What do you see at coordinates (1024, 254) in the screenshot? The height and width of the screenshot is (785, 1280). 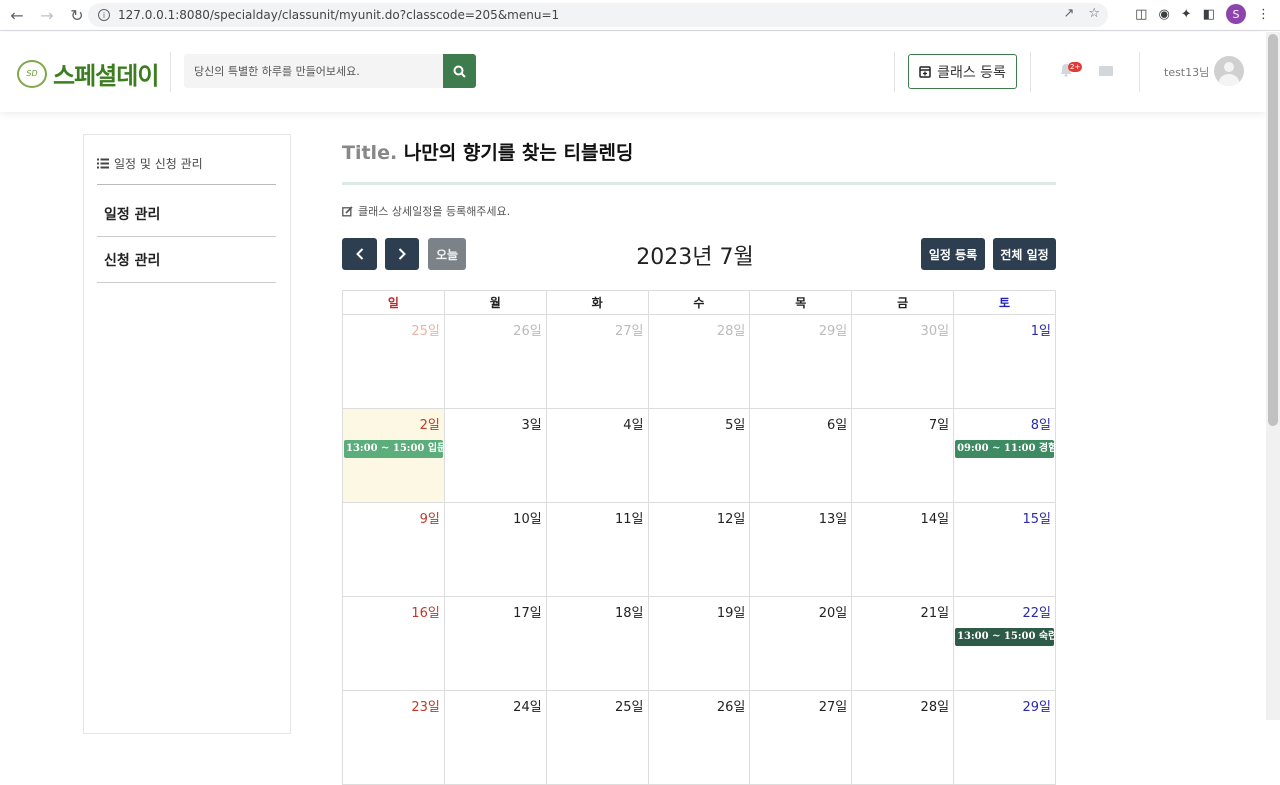 I see `all-schedule-button: 전체 일정` at bounding box center [1024, 254].